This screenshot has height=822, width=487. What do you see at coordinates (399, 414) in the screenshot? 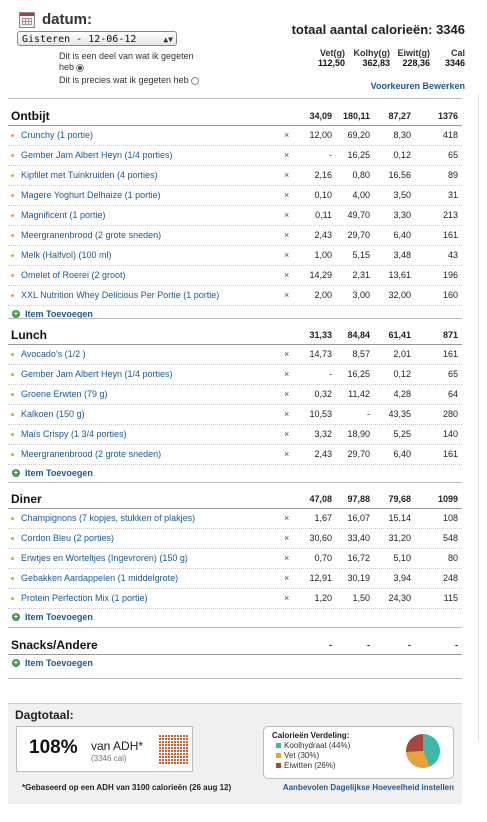
I see `food-protein: 43,35` at bounding box center [399, 414].